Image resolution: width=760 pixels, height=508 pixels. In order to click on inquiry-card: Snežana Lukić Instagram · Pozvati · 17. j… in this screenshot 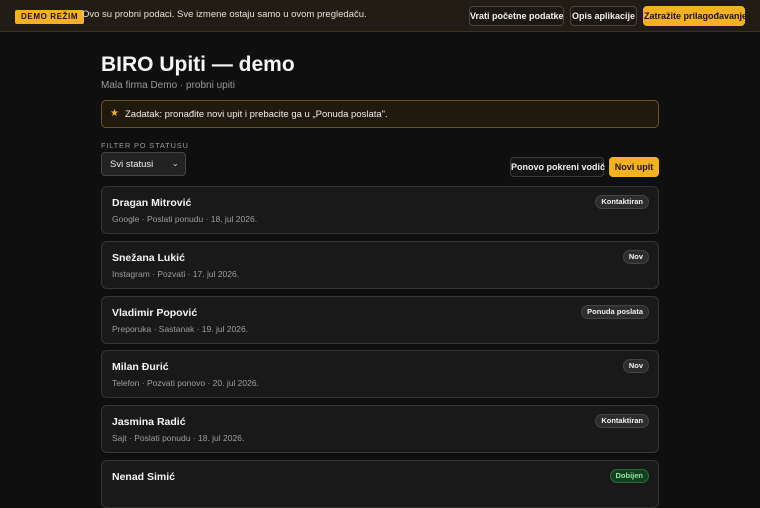, I will do `click(380, 265)`.